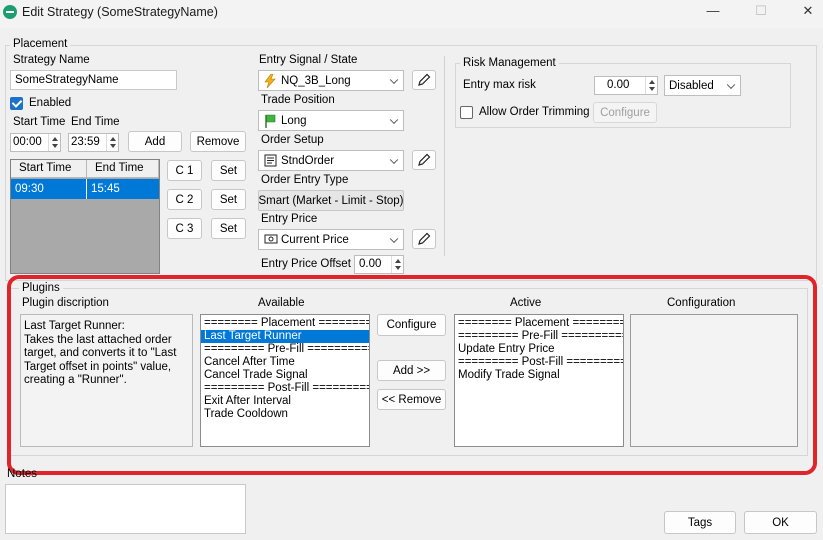  I want to click on strategy-name-label: Strategy Name, so click(51, 60).